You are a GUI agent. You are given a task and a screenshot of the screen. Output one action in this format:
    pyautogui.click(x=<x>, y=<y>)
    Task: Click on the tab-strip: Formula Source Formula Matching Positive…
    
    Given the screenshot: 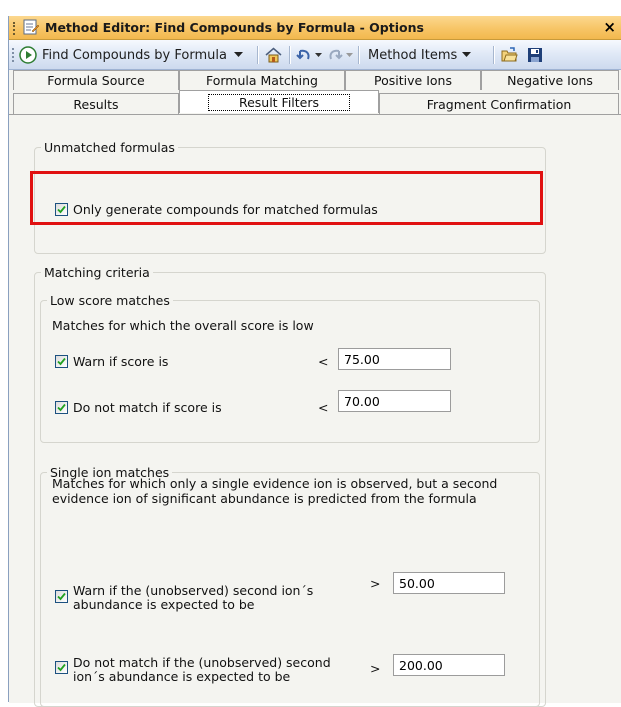 What is the action you would take?
    pyautogui.click(x=315, y=92)
    